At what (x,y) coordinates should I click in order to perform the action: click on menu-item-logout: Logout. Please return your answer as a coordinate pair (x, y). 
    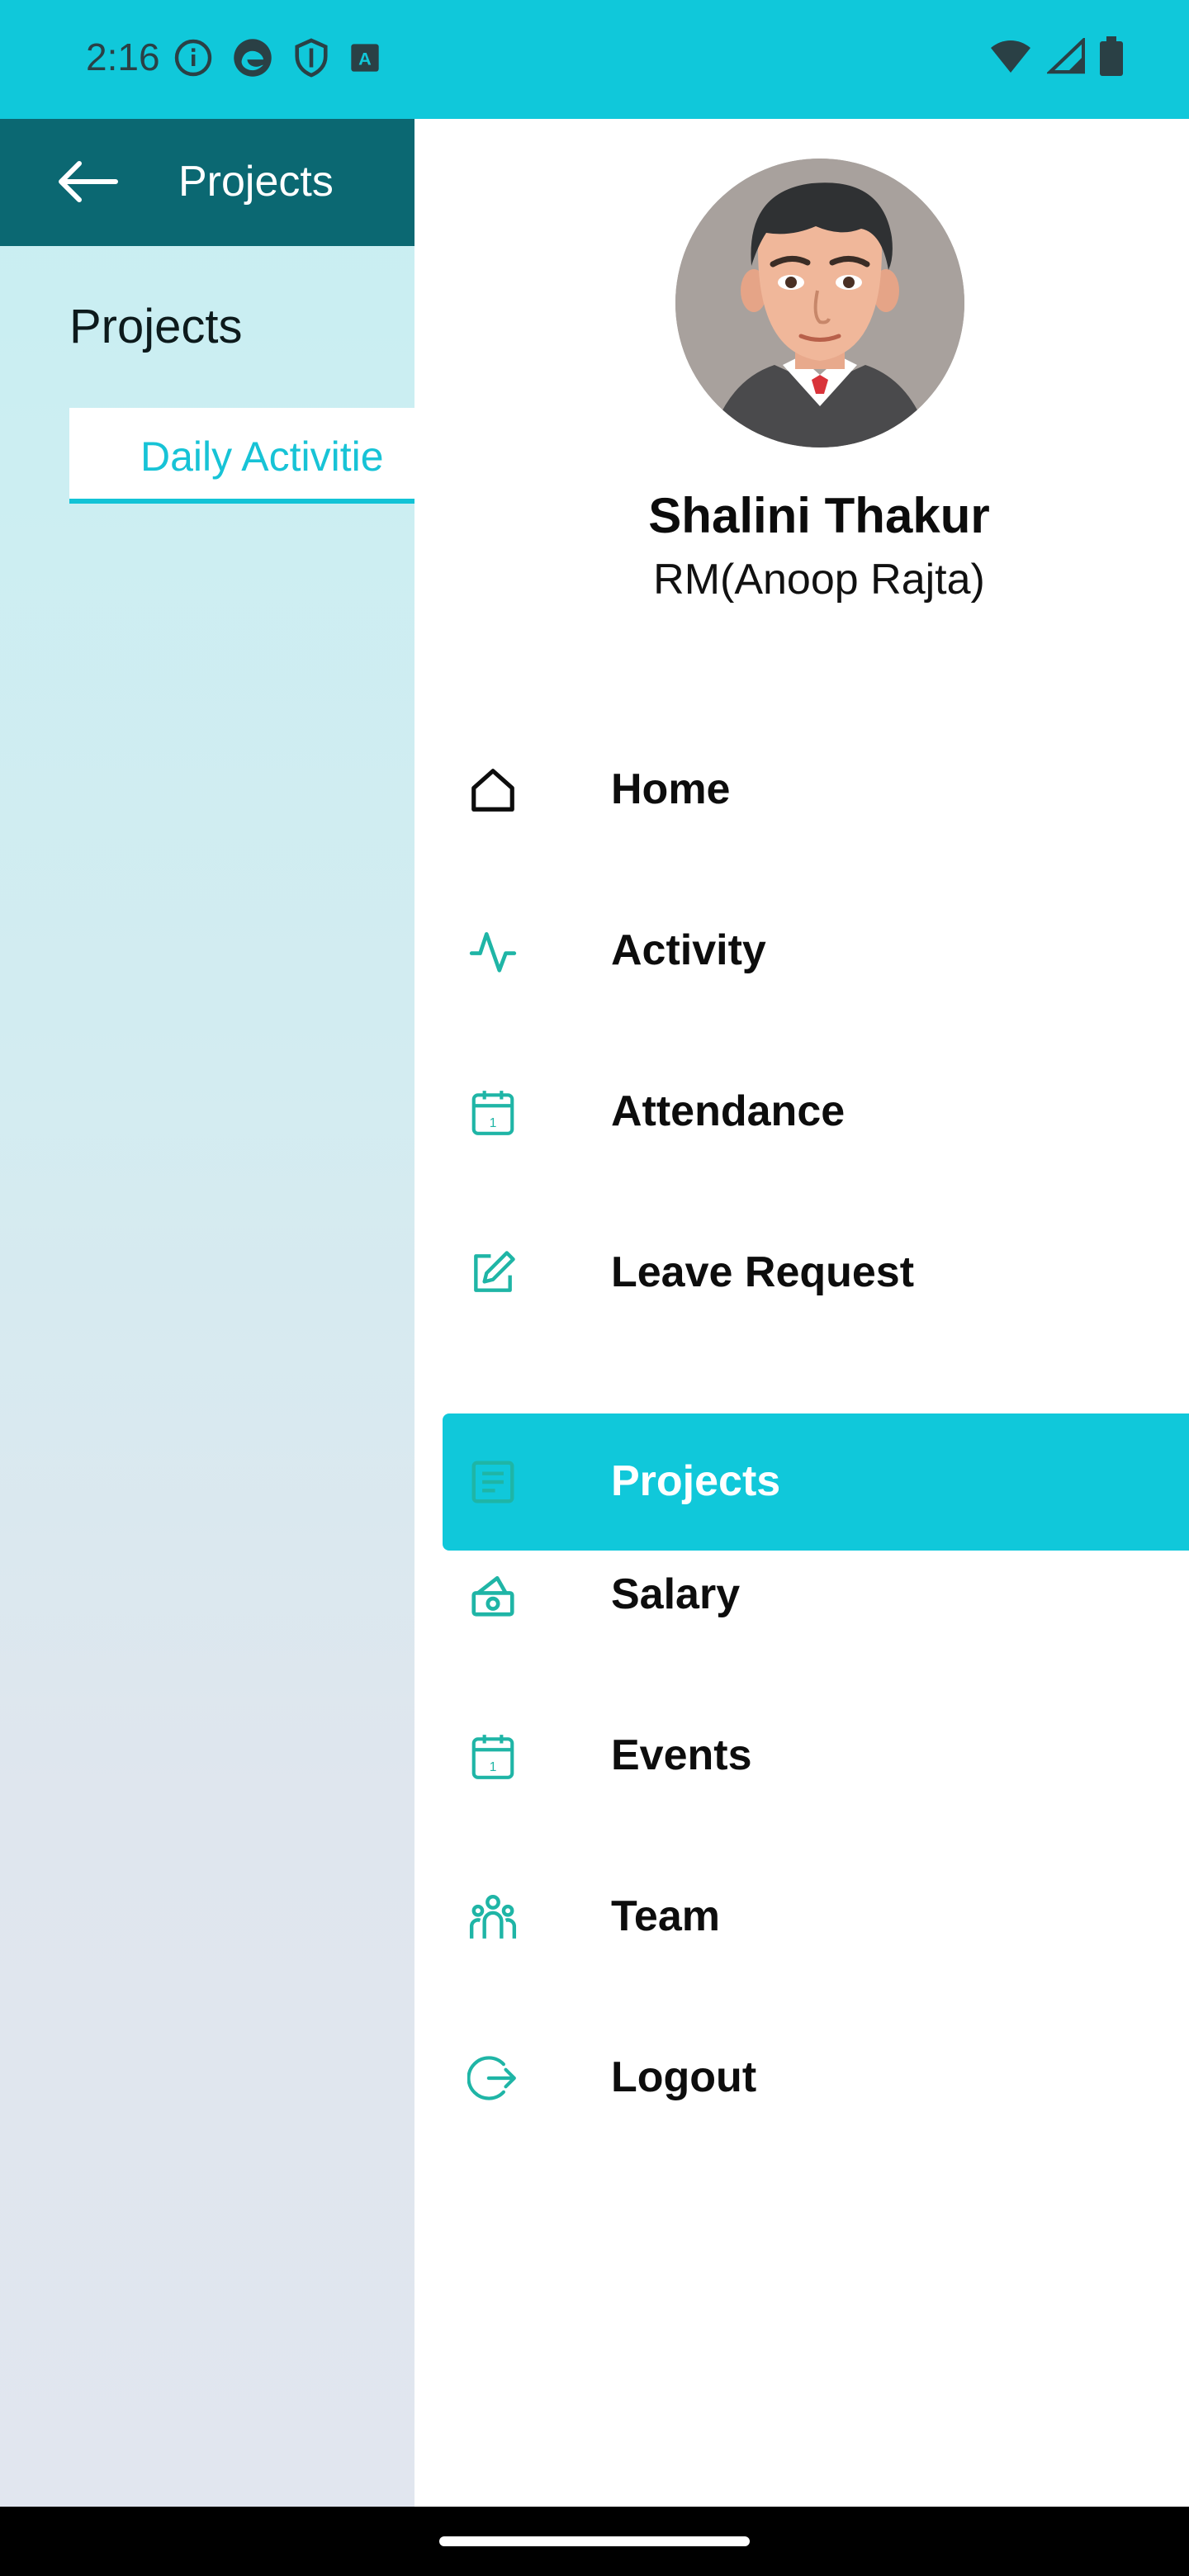
    Looking at the image, I should click on (816, 2078).